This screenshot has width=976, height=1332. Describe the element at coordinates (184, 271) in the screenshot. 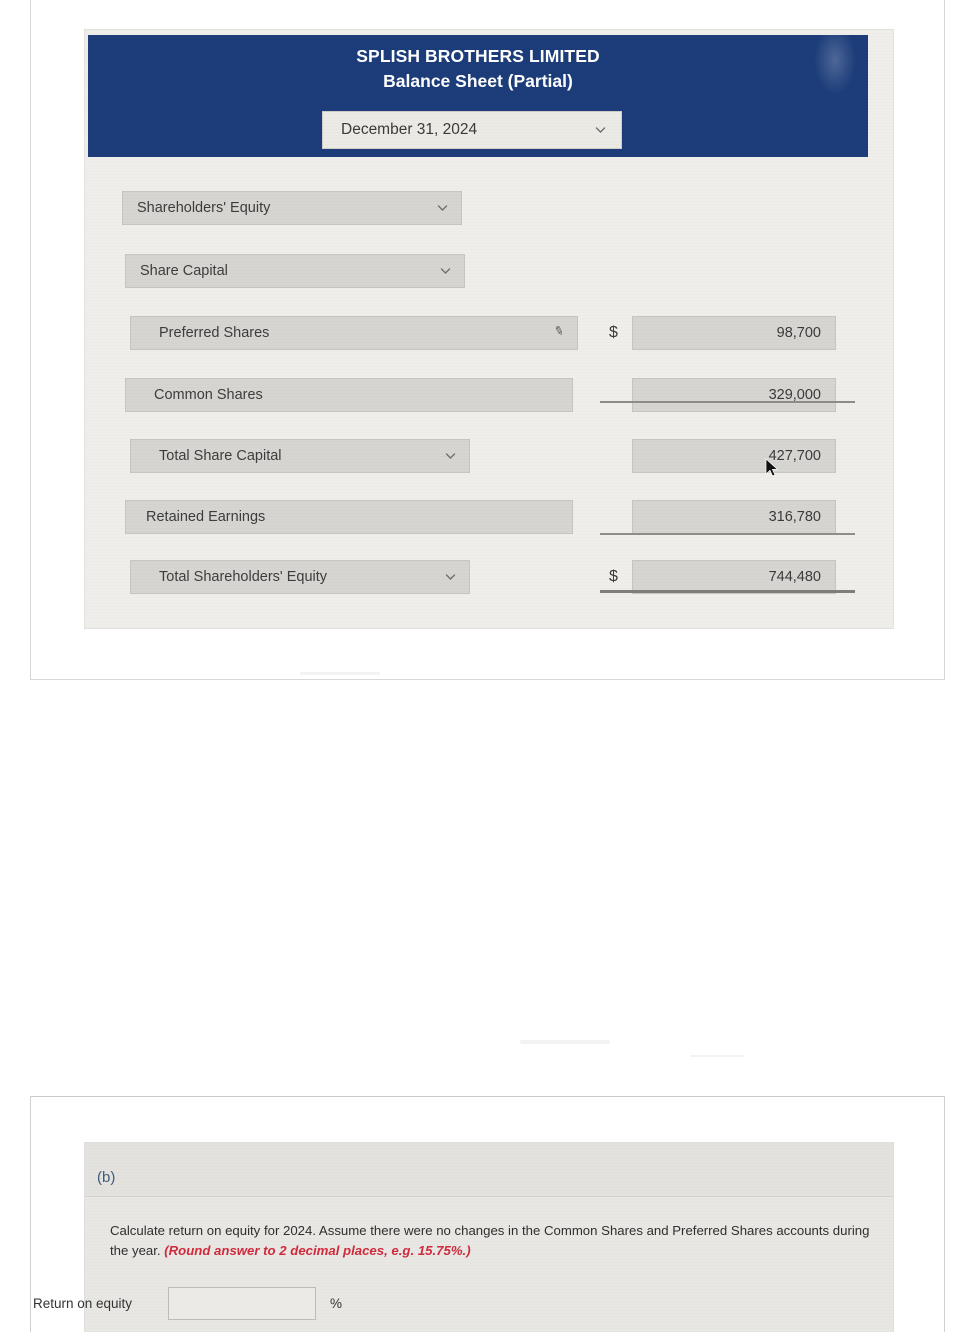

I see `account-label: Share Capital` at that location.